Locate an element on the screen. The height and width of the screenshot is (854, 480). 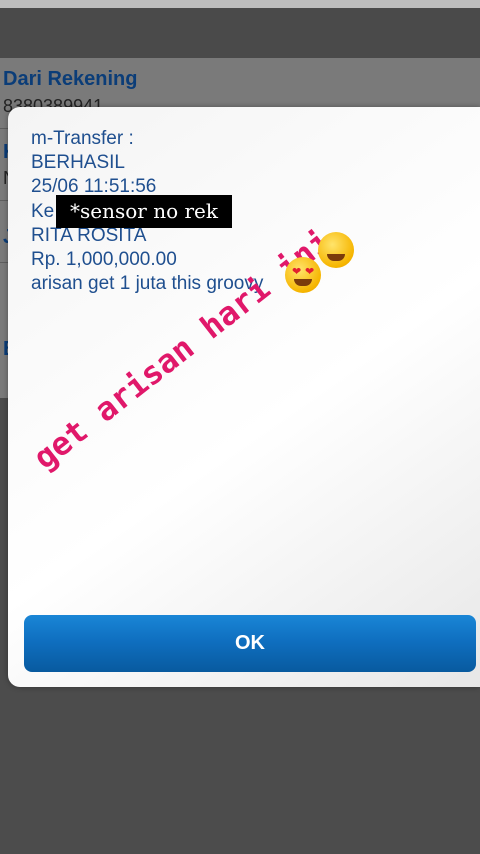
message-line: m-Transfer : is located at coordinates (82, 138).